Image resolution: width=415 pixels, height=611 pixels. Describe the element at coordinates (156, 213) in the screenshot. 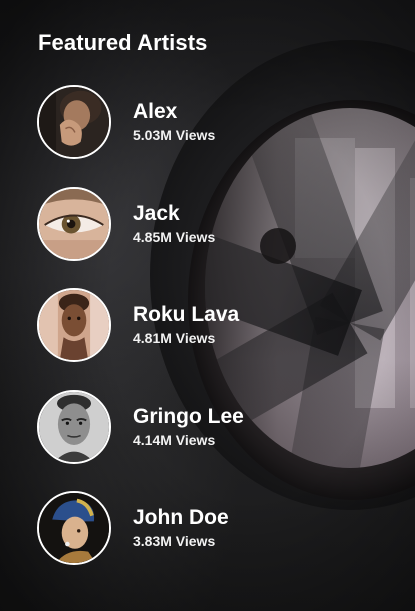

I see `artist-name: Jack` at that location.